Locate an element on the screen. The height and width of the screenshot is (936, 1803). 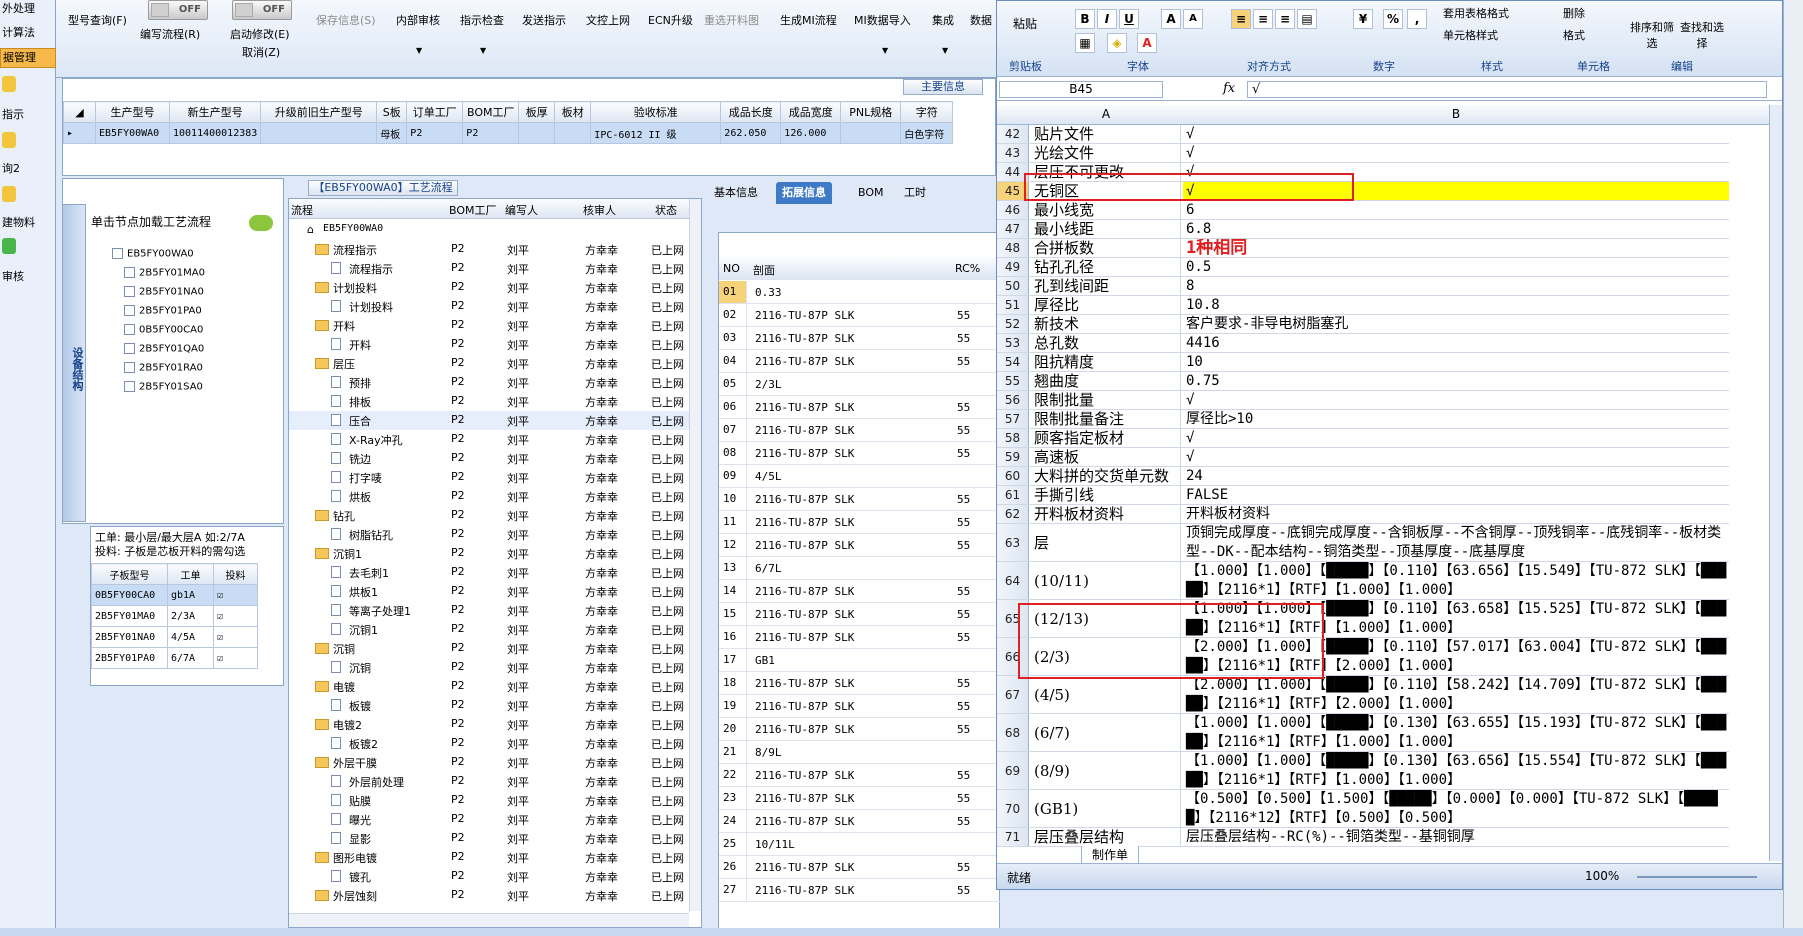
cell: 2B5FY01PA0 is located at coordinates (129, 658).